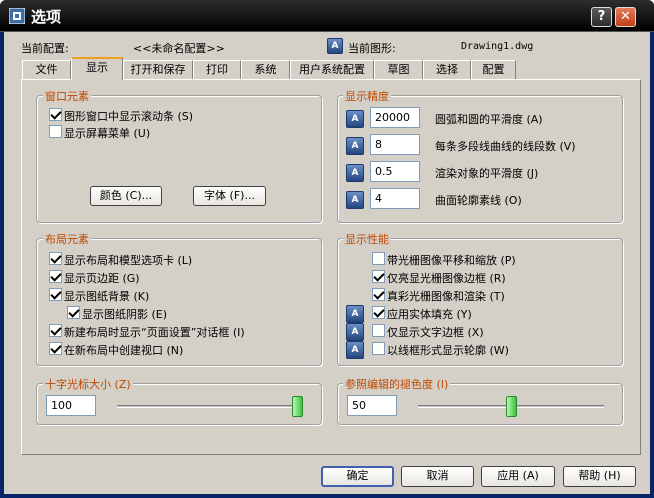 This screenshot has height=498, width=654. What do you see at coordinates (107, 133) in the screenshot?
I see `screen-menu-label: 显示屏幕菜单 (U)` at bounding box center [107, 133].